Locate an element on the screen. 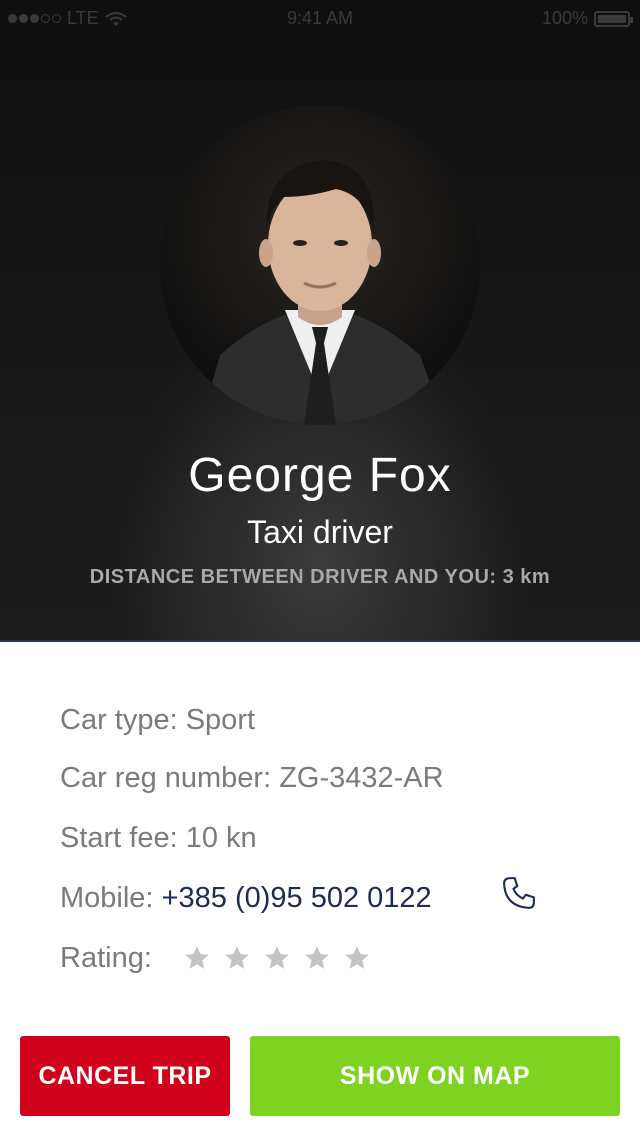 Image resolution: width=640 pixels, height=1136 pixels. start-fee: Start fee: 10 kn is located at coordinates (158, 838).